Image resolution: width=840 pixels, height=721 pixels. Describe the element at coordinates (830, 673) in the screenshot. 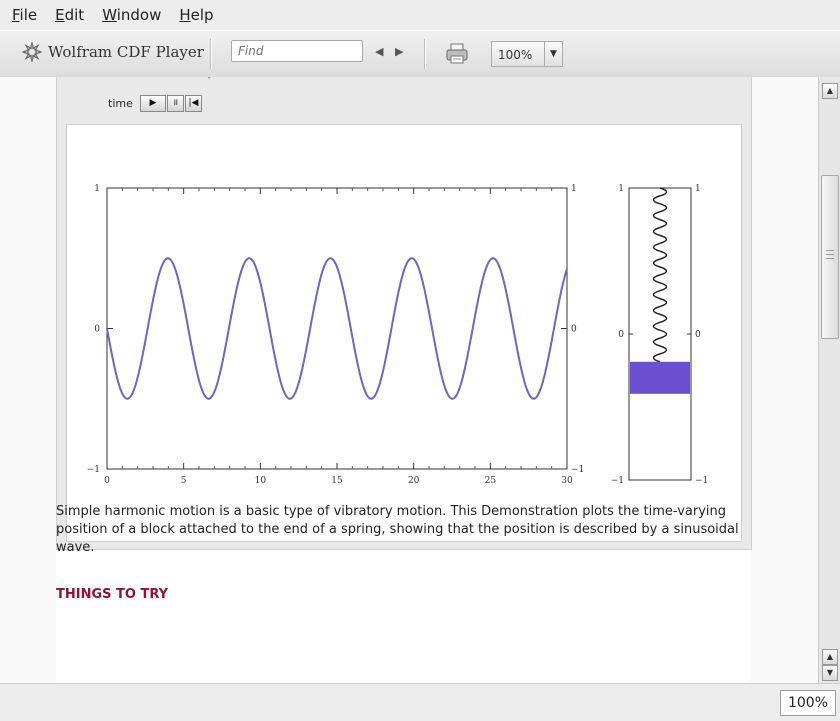

I see `scroll-down-icon: ▼` at that location.